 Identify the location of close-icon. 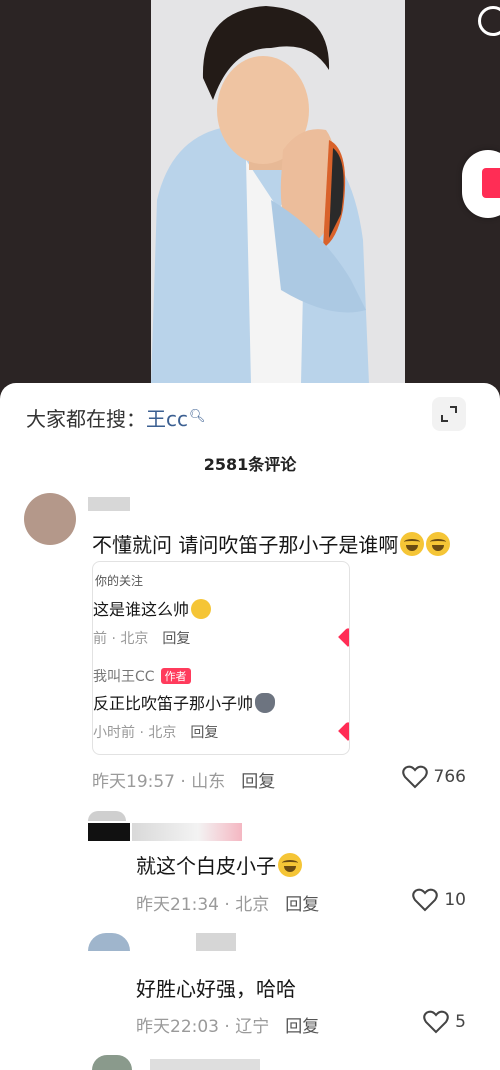
(489, 21).